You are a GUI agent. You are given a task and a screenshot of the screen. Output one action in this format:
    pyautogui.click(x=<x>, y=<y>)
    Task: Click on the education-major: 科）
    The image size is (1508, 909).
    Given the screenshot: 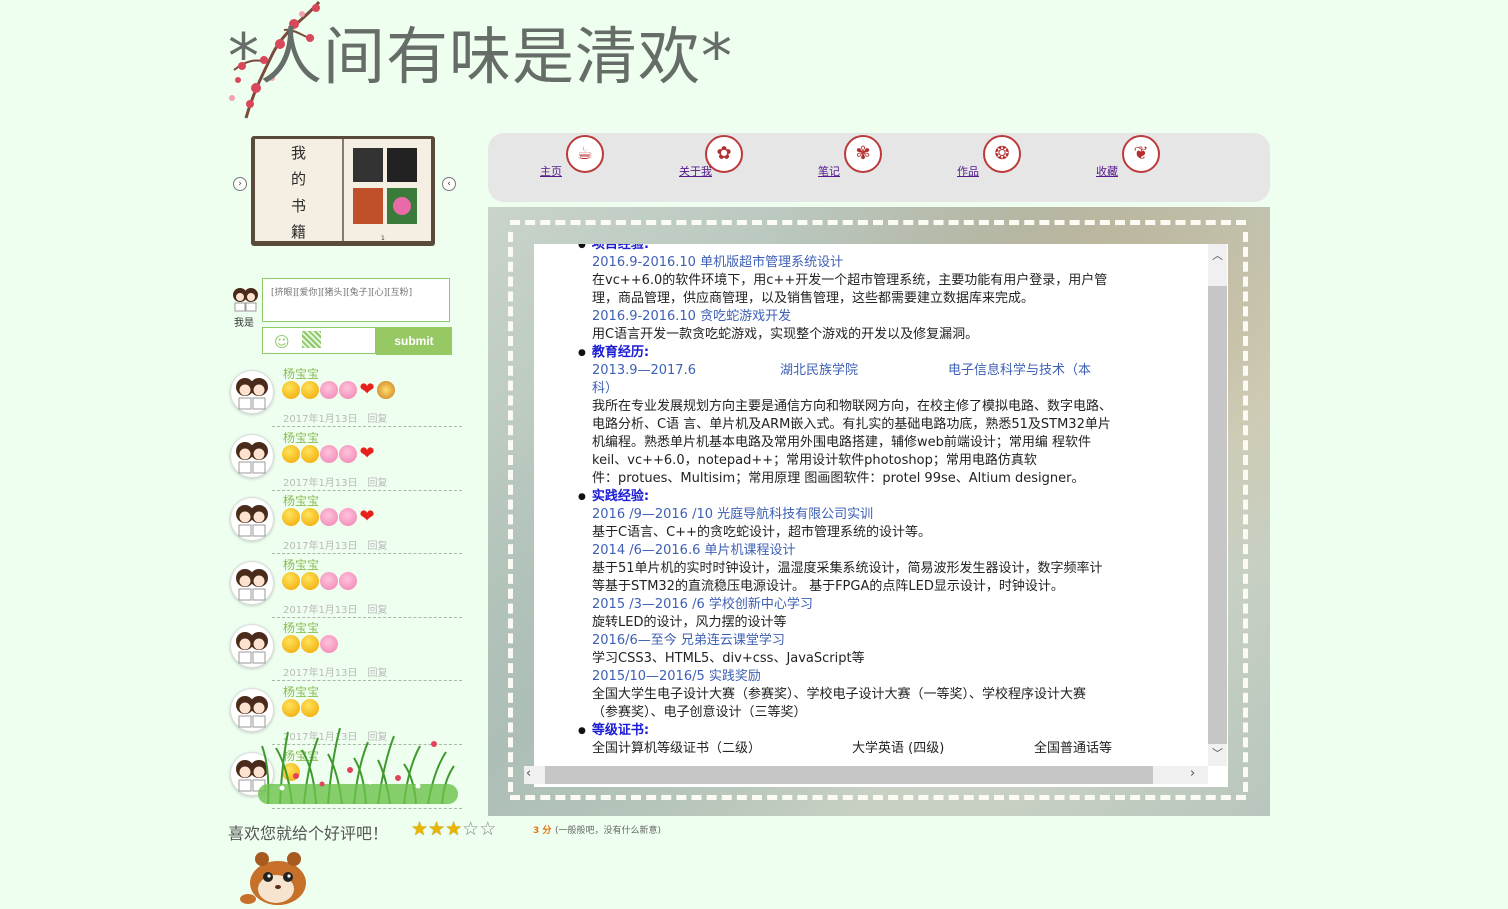 What is the action you would take?
    pyautogui.click(x=605, y=388)
    